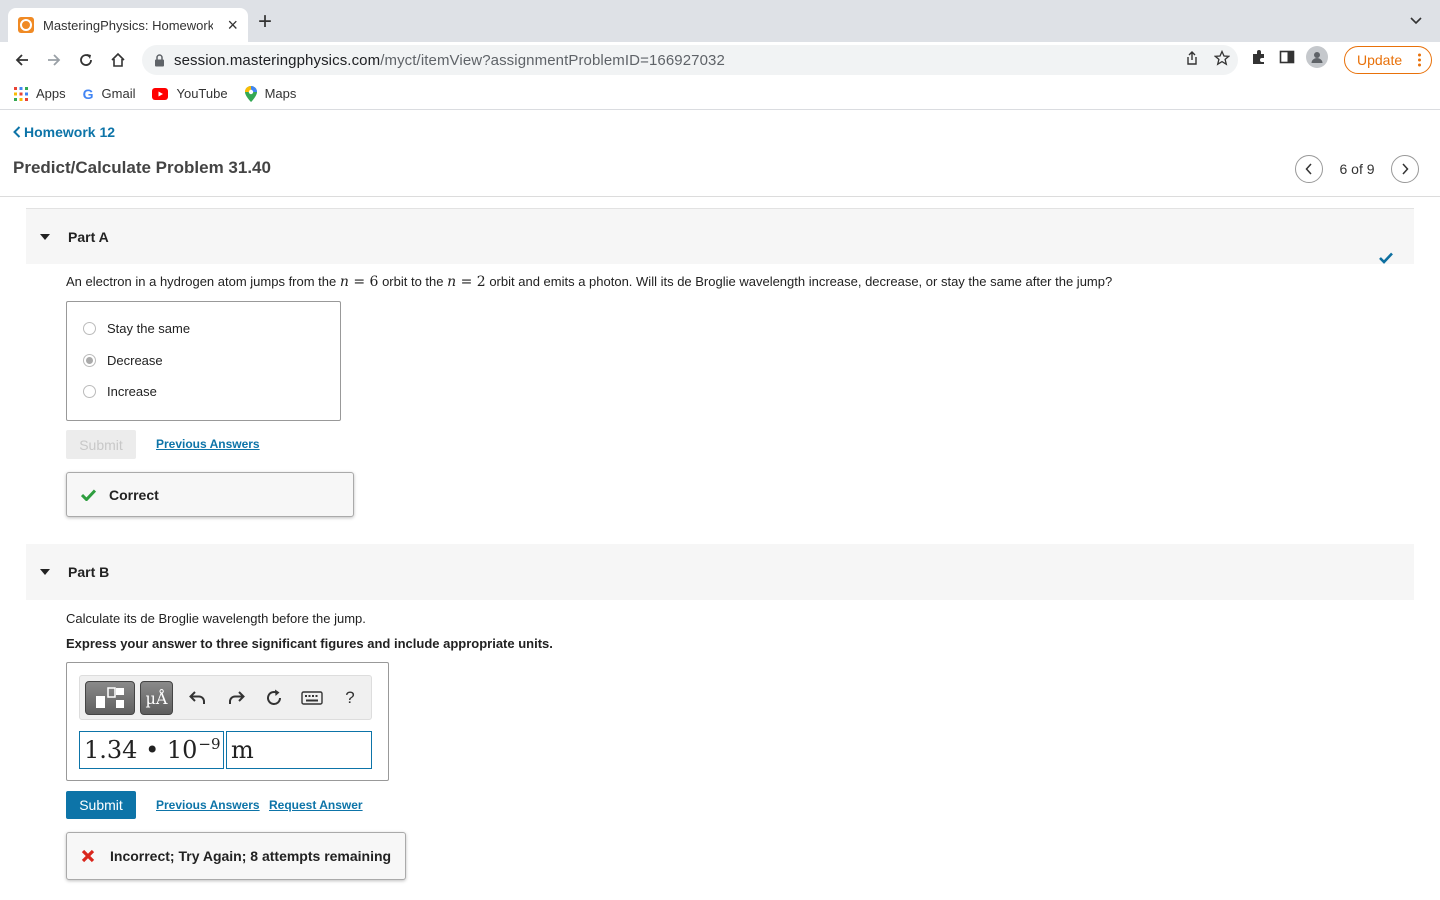 This screenshot has width=1440, height=900. I want to click on forward-arrow-icon, so click(54, 60).